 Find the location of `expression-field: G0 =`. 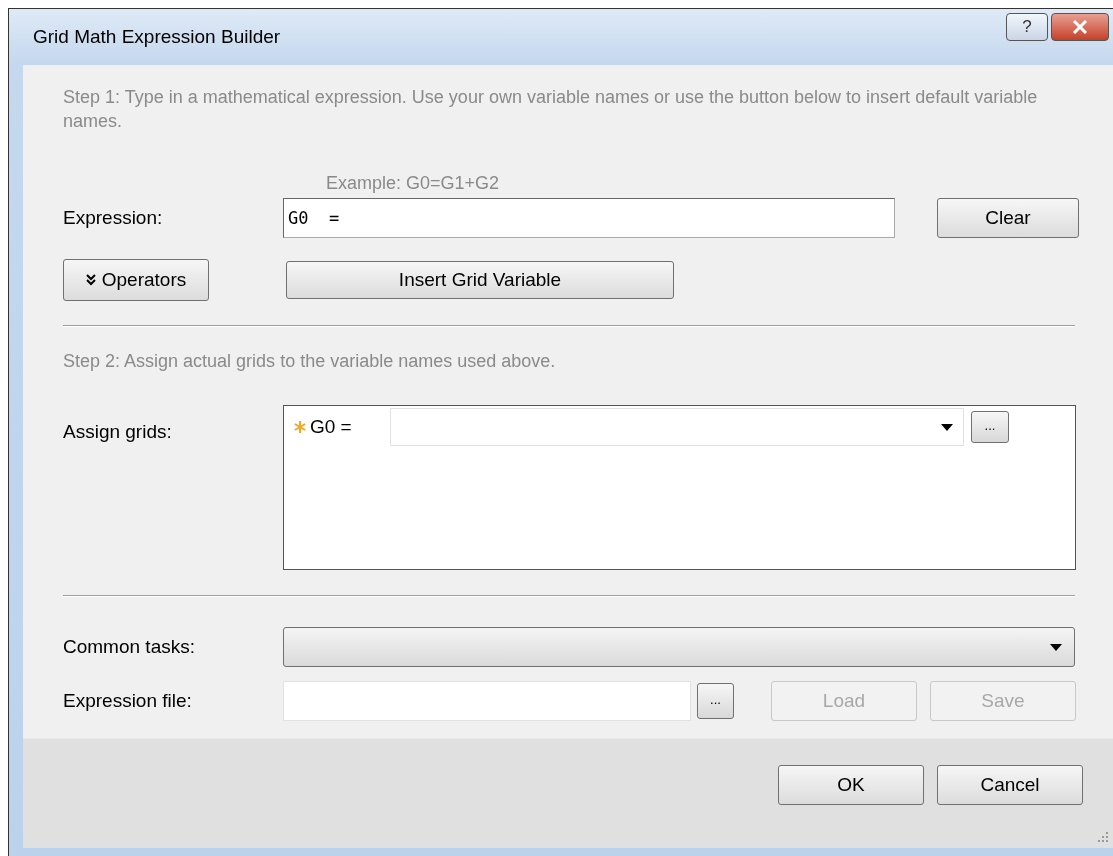

expression-field: G0 = is located at coordinates (589, 218).